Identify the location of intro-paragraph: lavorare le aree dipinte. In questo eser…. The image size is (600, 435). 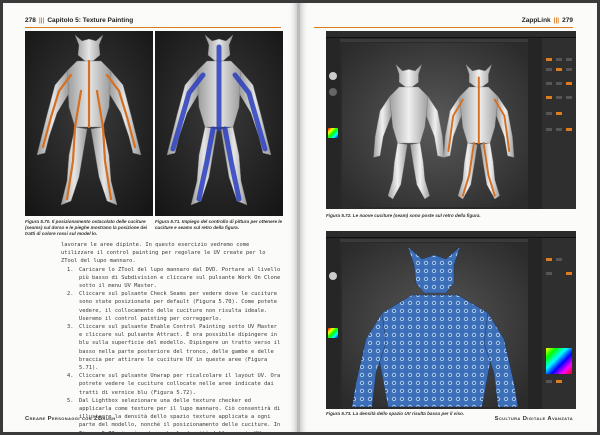
(163, 253).